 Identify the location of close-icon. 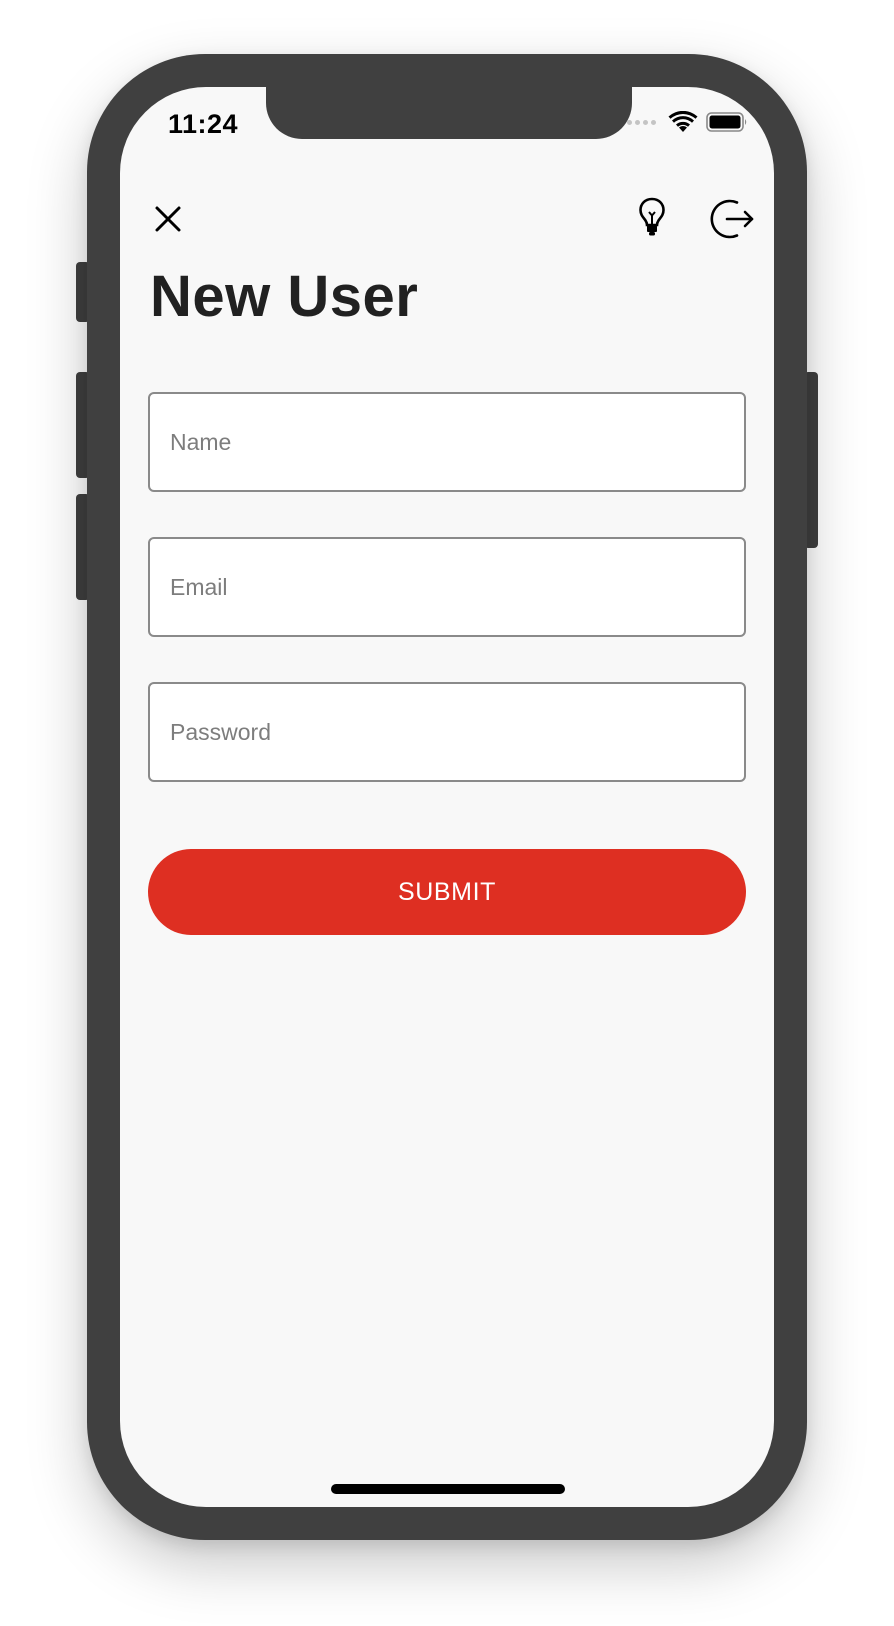
(168, 219).